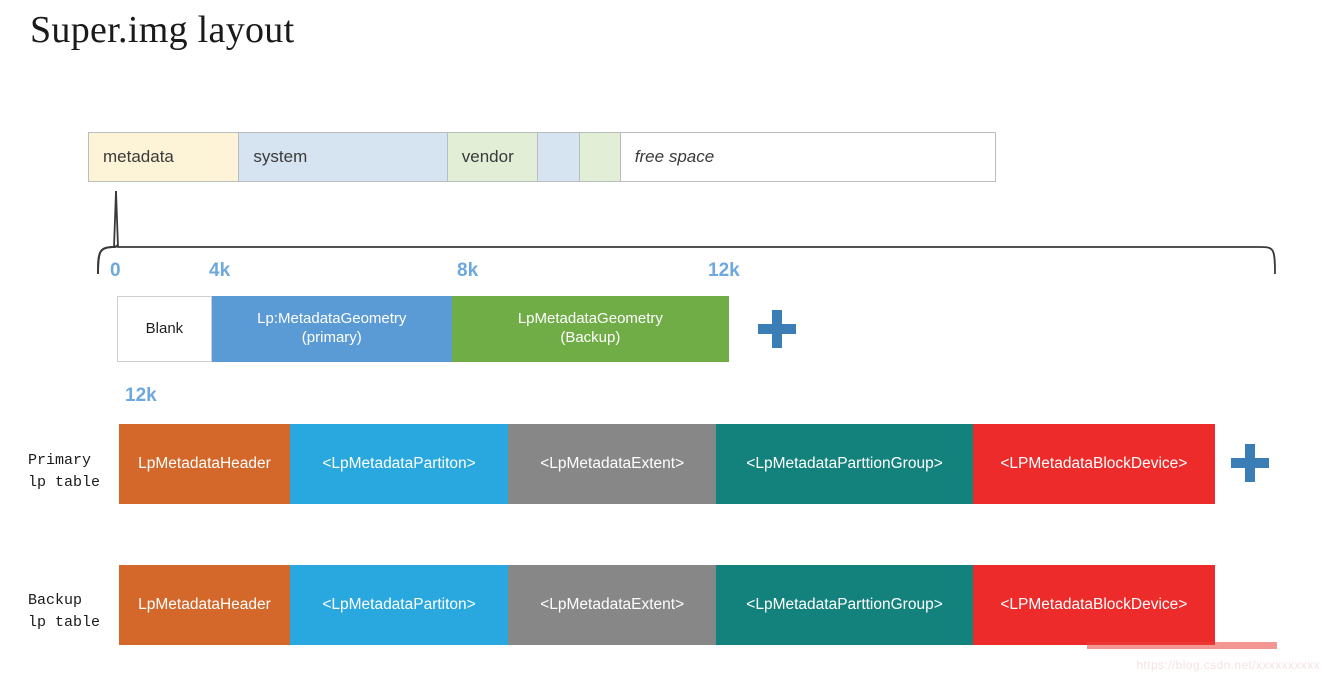 The width and height of the screenshot is (1332, 680). I want to click on backup-lp-block-label: <LpMetadataPartiton>, so click(399, 604).